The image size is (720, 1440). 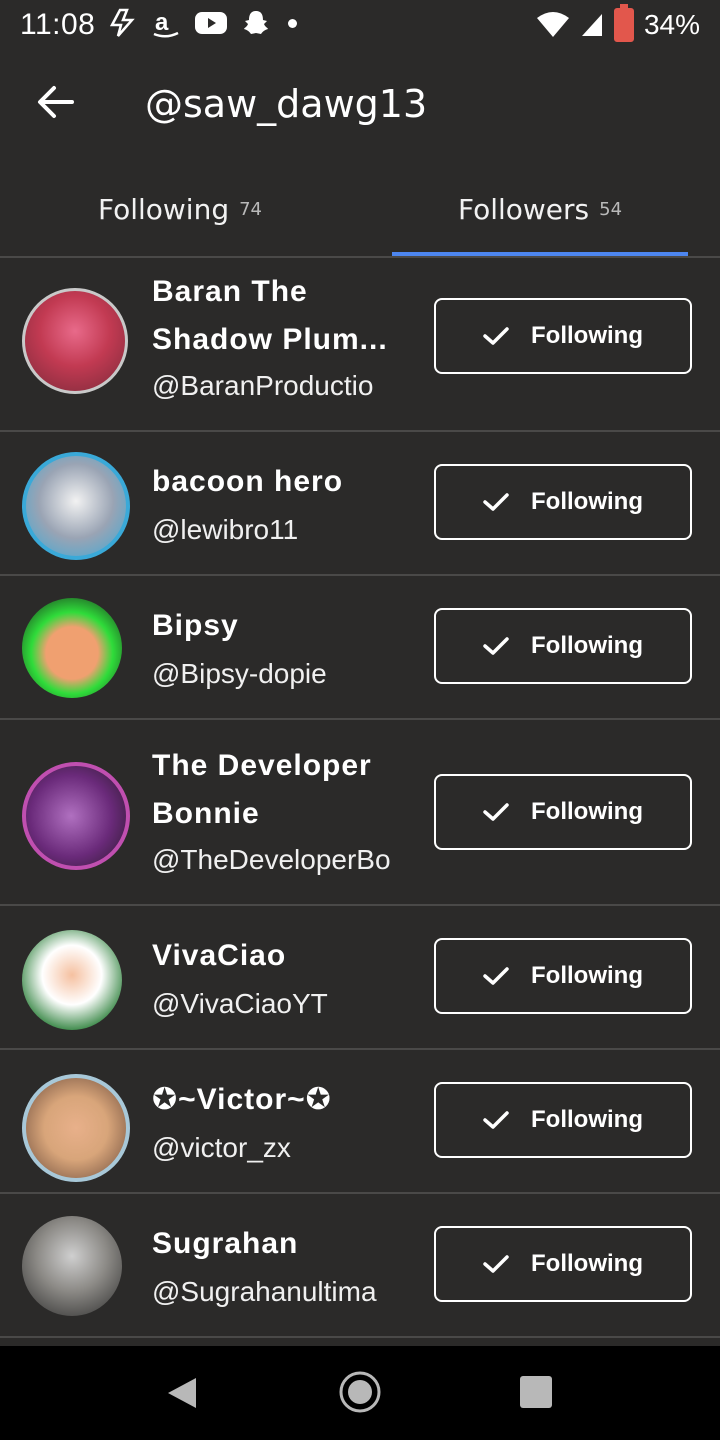 What do you see at coordinates (240, 1003) in the screenshot?
I see `user-handle: @VivaCiaoYT` at bounding box center [240, 1003].